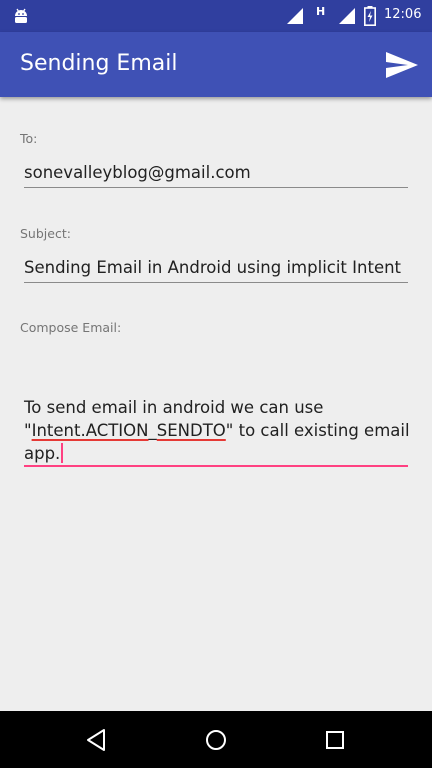 This screenshot has width=432, height=768. I want to click on navigation-bar, so click(216, 739).